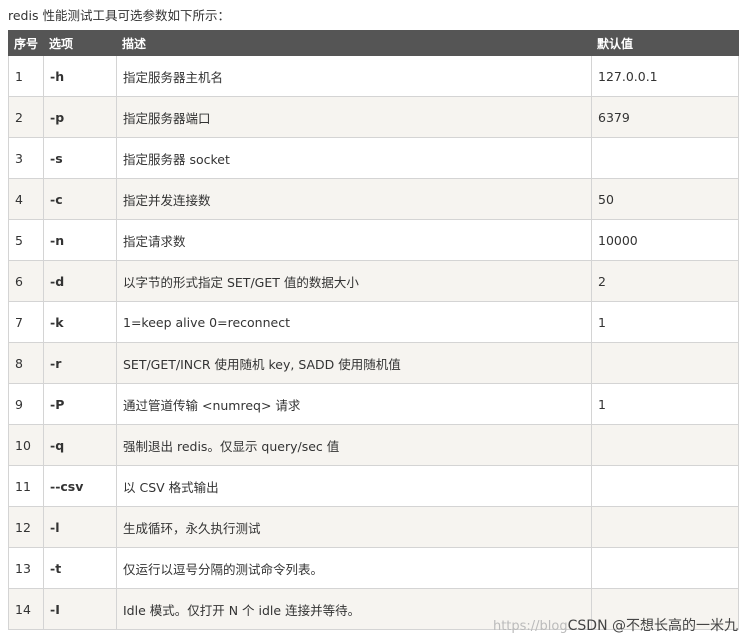 Image resolution: width=746 pixels, height=641 pixels. I want to click on header-option: 选项, so click(80, 43).